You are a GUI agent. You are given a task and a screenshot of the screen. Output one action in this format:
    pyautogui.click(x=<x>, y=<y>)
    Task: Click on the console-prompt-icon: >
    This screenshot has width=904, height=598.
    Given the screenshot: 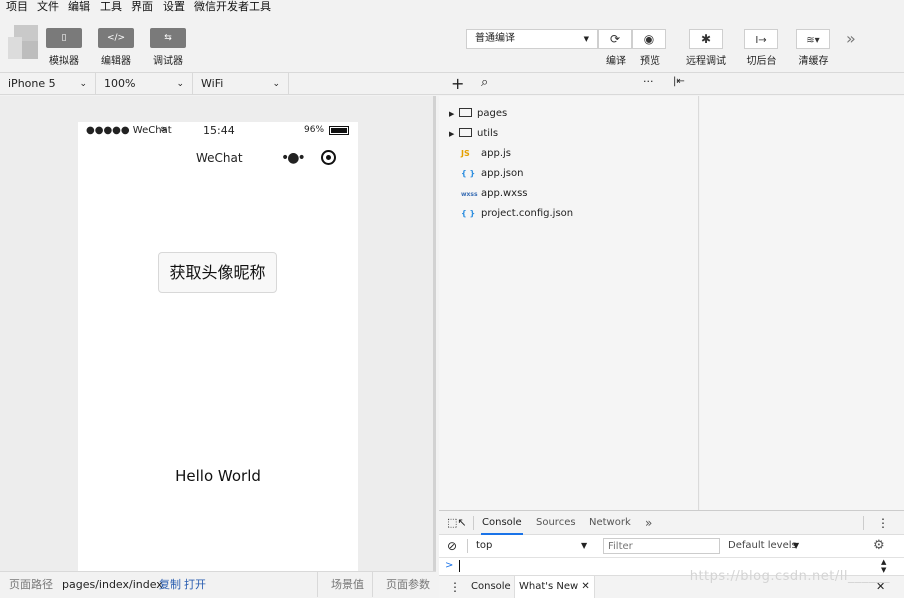 What is the action you would take?
    pyautogui.click(x=449, y=565)
    